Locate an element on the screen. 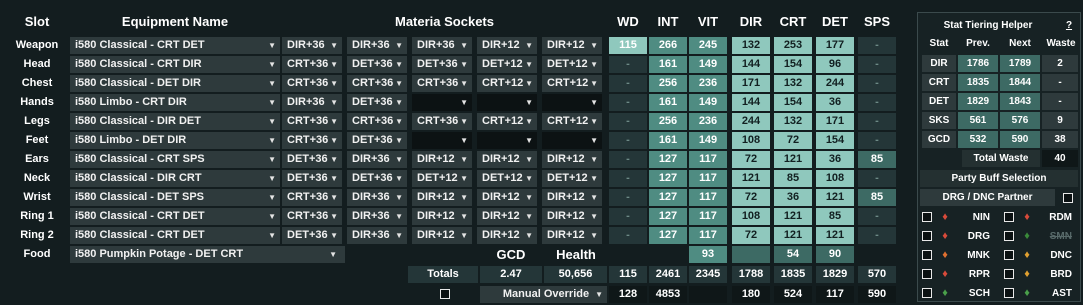  equipment-select: i580 Classical - DET SPS ▼ is located at coordinates (175, 197).